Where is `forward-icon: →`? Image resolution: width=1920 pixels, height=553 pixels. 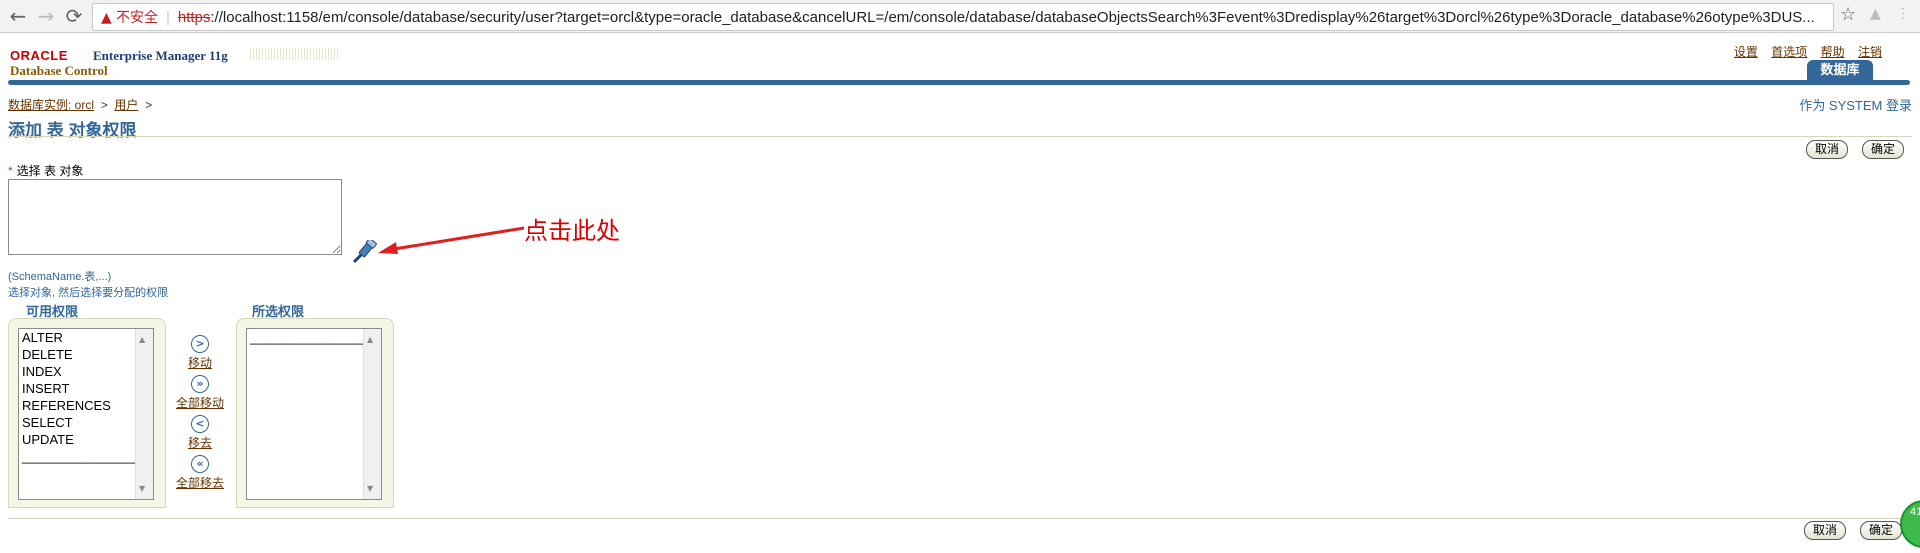 forward-icon: → is located at coordinates (46, 16).